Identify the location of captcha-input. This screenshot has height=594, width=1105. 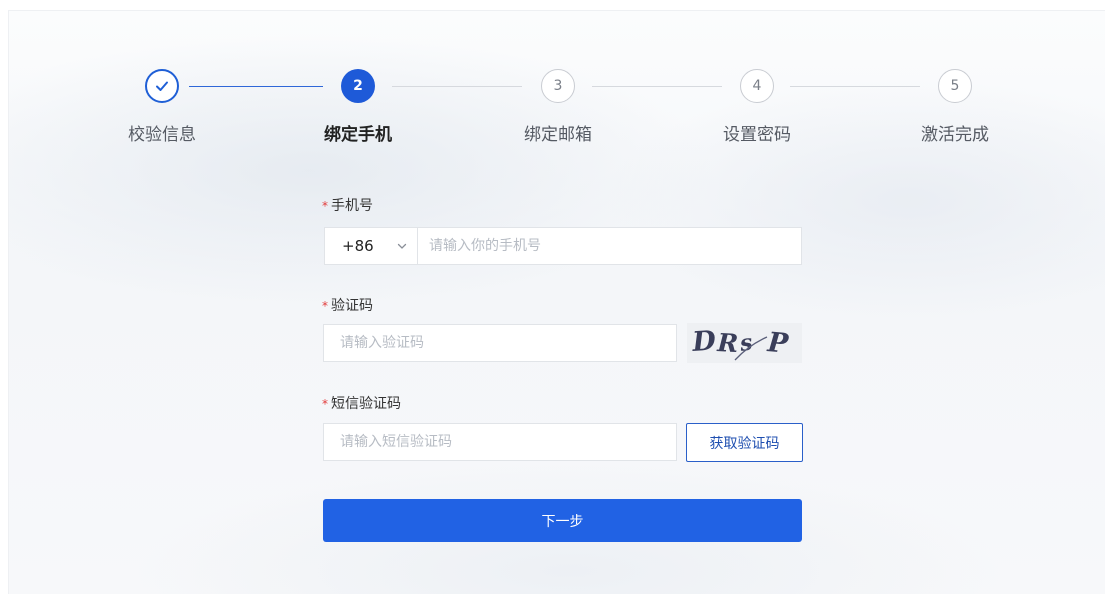
(500, 343).